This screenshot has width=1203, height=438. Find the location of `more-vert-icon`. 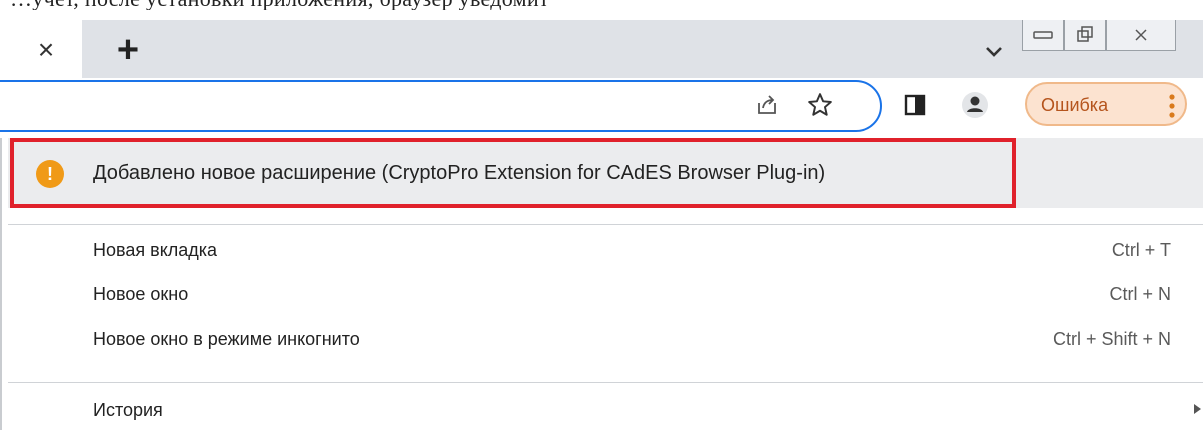

more-vert-icon is located at coordinates (1172, 106).